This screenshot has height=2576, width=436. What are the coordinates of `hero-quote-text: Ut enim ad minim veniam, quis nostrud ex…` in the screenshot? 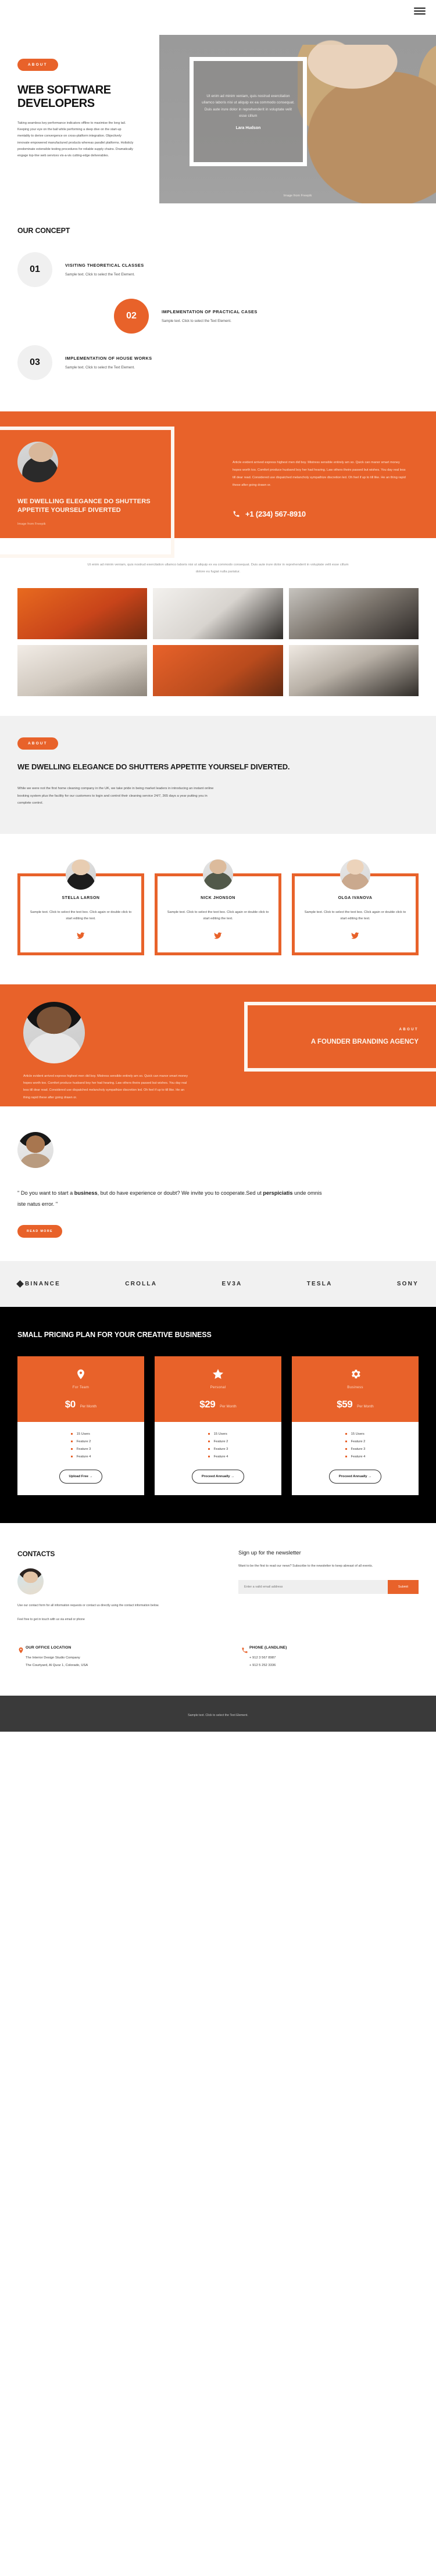 It's located at (248, 106).